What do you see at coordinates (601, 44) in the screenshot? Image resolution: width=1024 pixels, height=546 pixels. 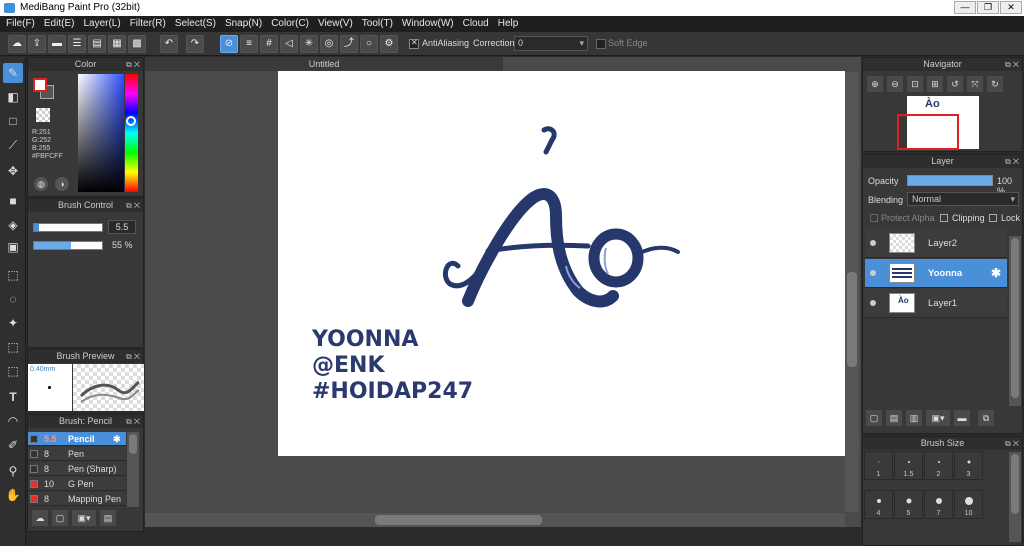 I see `soft-edge-checkbox` at bounding box center [601, 44].